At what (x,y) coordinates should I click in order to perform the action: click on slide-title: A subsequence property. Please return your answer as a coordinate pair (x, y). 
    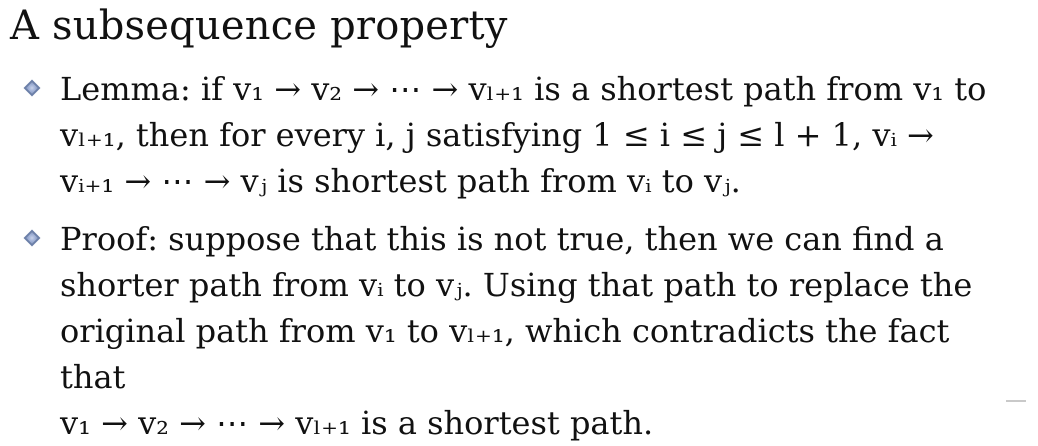
    Looking at the image, I should click on (259, 26).